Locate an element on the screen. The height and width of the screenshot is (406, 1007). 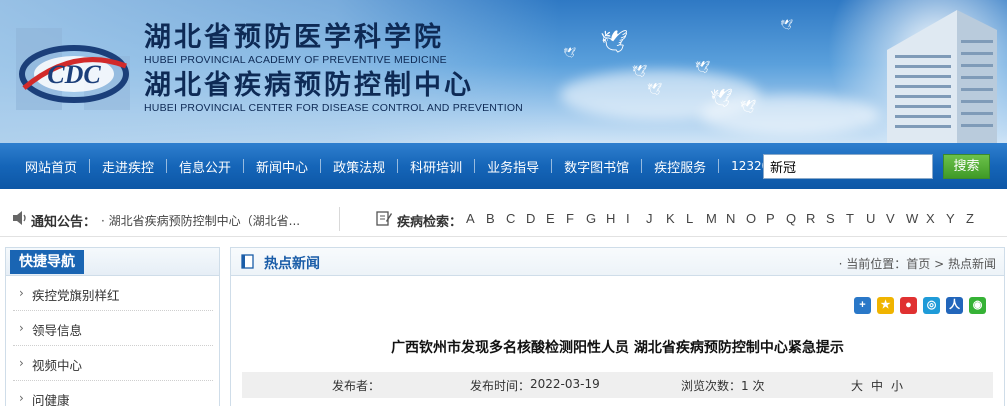
section-title: 热点新闻 is located at coordinates (292, 264).